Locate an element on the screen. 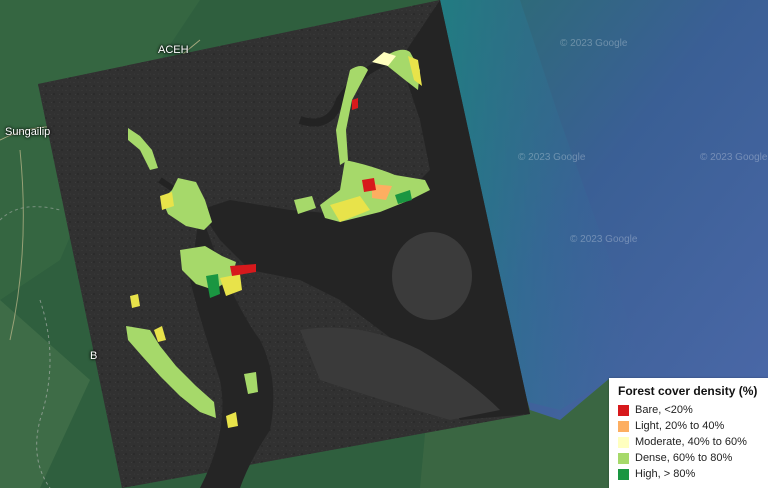 This screenshot has height=488, width=768. legend-item-dense: Dense, 60% to 80% is located at coordinates (689, 458).